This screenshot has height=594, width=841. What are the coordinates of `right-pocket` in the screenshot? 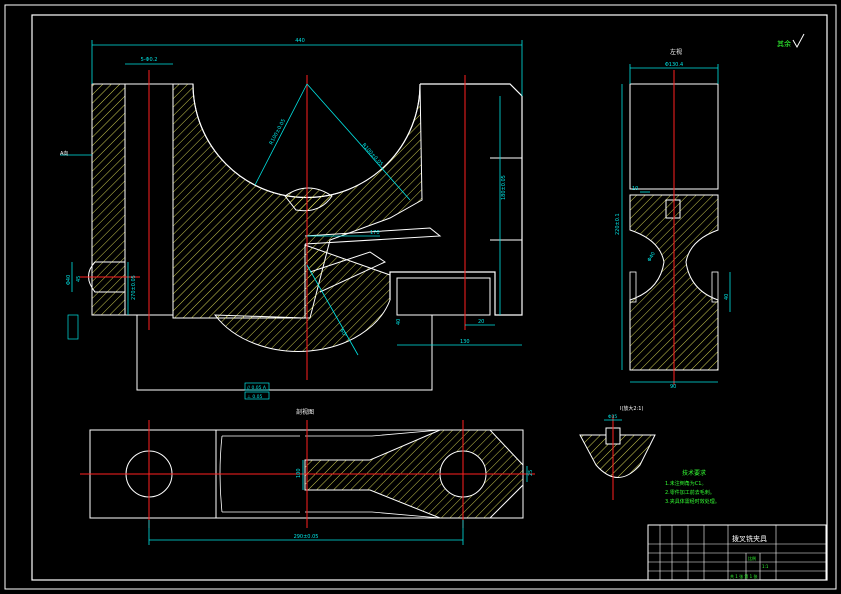 It's located at (443, 296).